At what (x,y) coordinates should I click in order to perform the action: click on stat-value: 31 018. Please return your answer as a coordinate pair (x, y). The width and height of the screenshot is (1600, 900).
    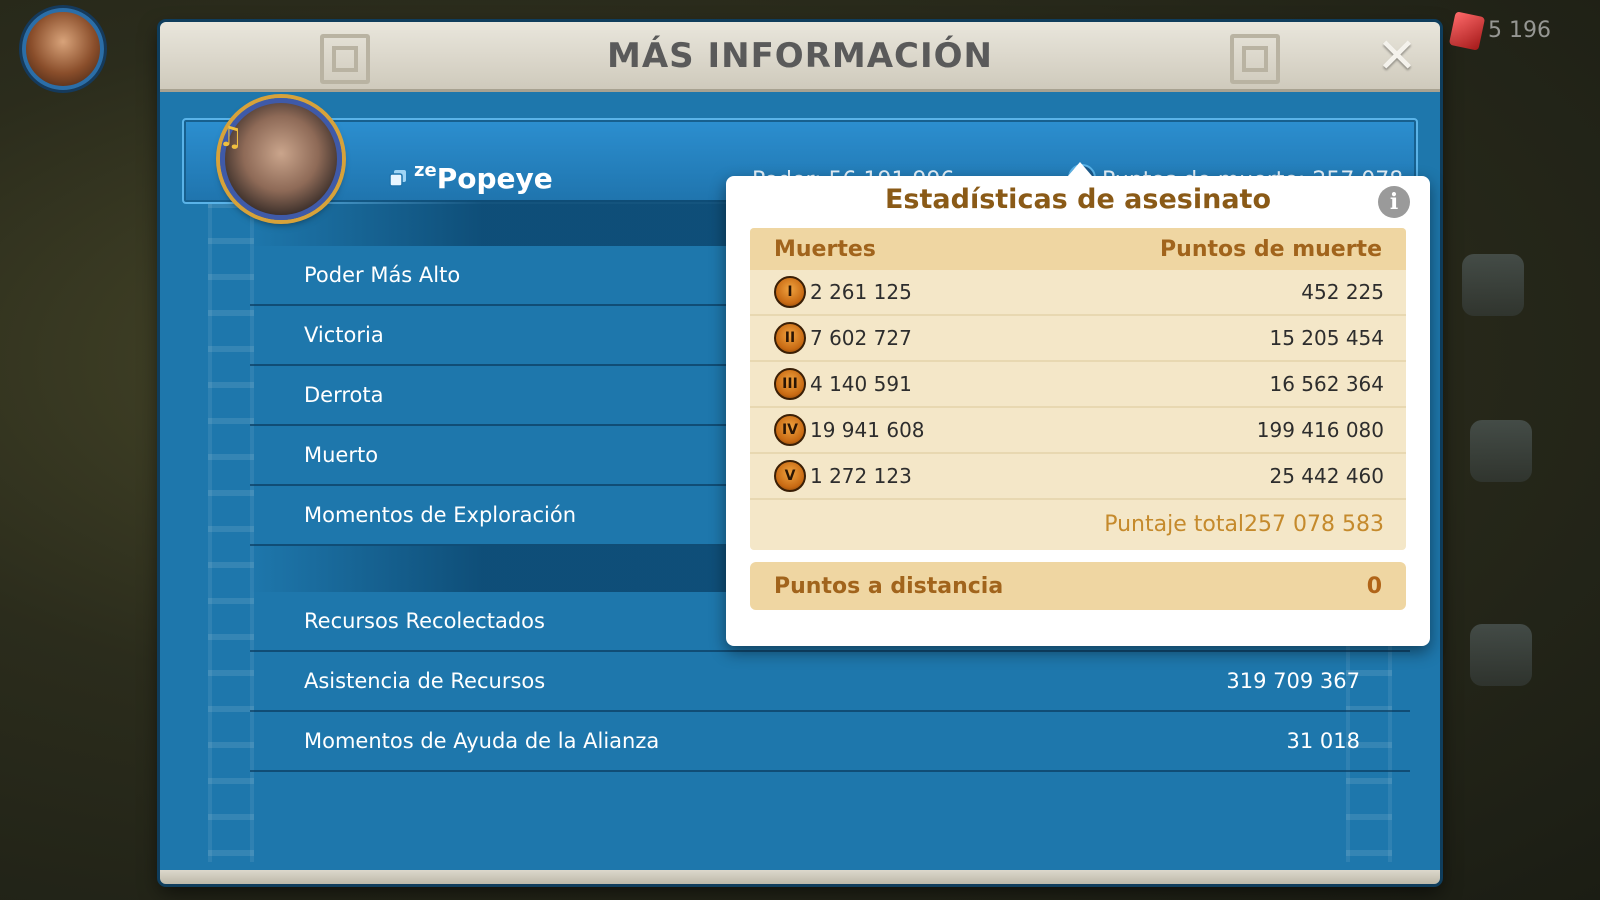
    Looking at the image, I should click on (1323, 741).